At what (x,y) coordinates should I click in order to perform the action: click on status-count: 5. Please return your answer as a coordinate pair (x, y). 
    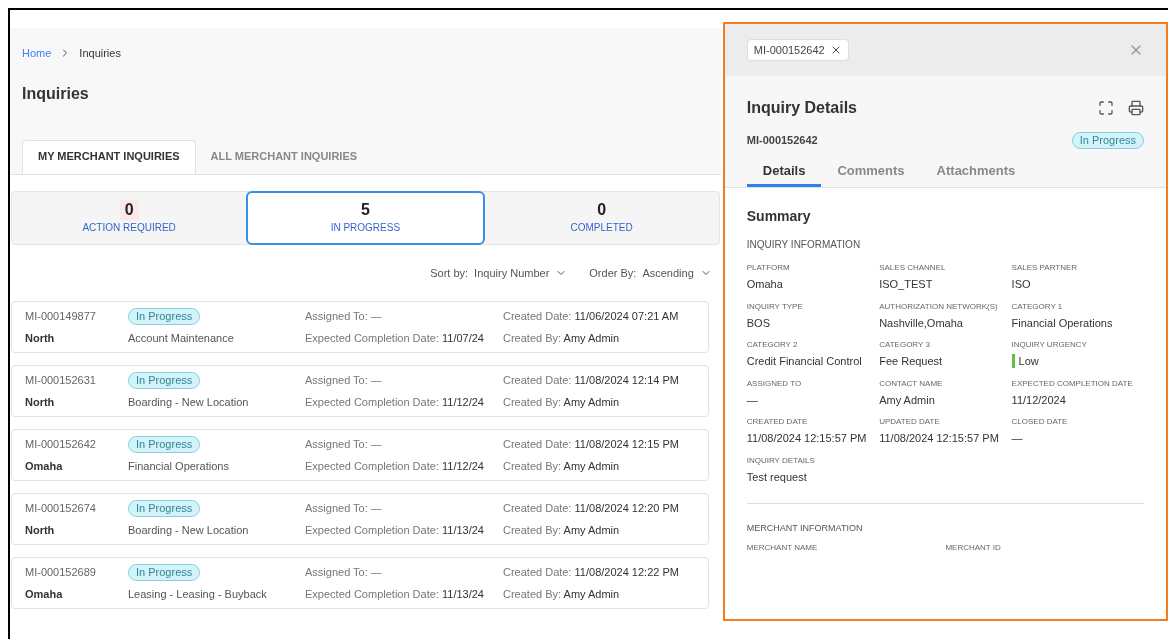
    Looking at the image, I should click on (365, 210).